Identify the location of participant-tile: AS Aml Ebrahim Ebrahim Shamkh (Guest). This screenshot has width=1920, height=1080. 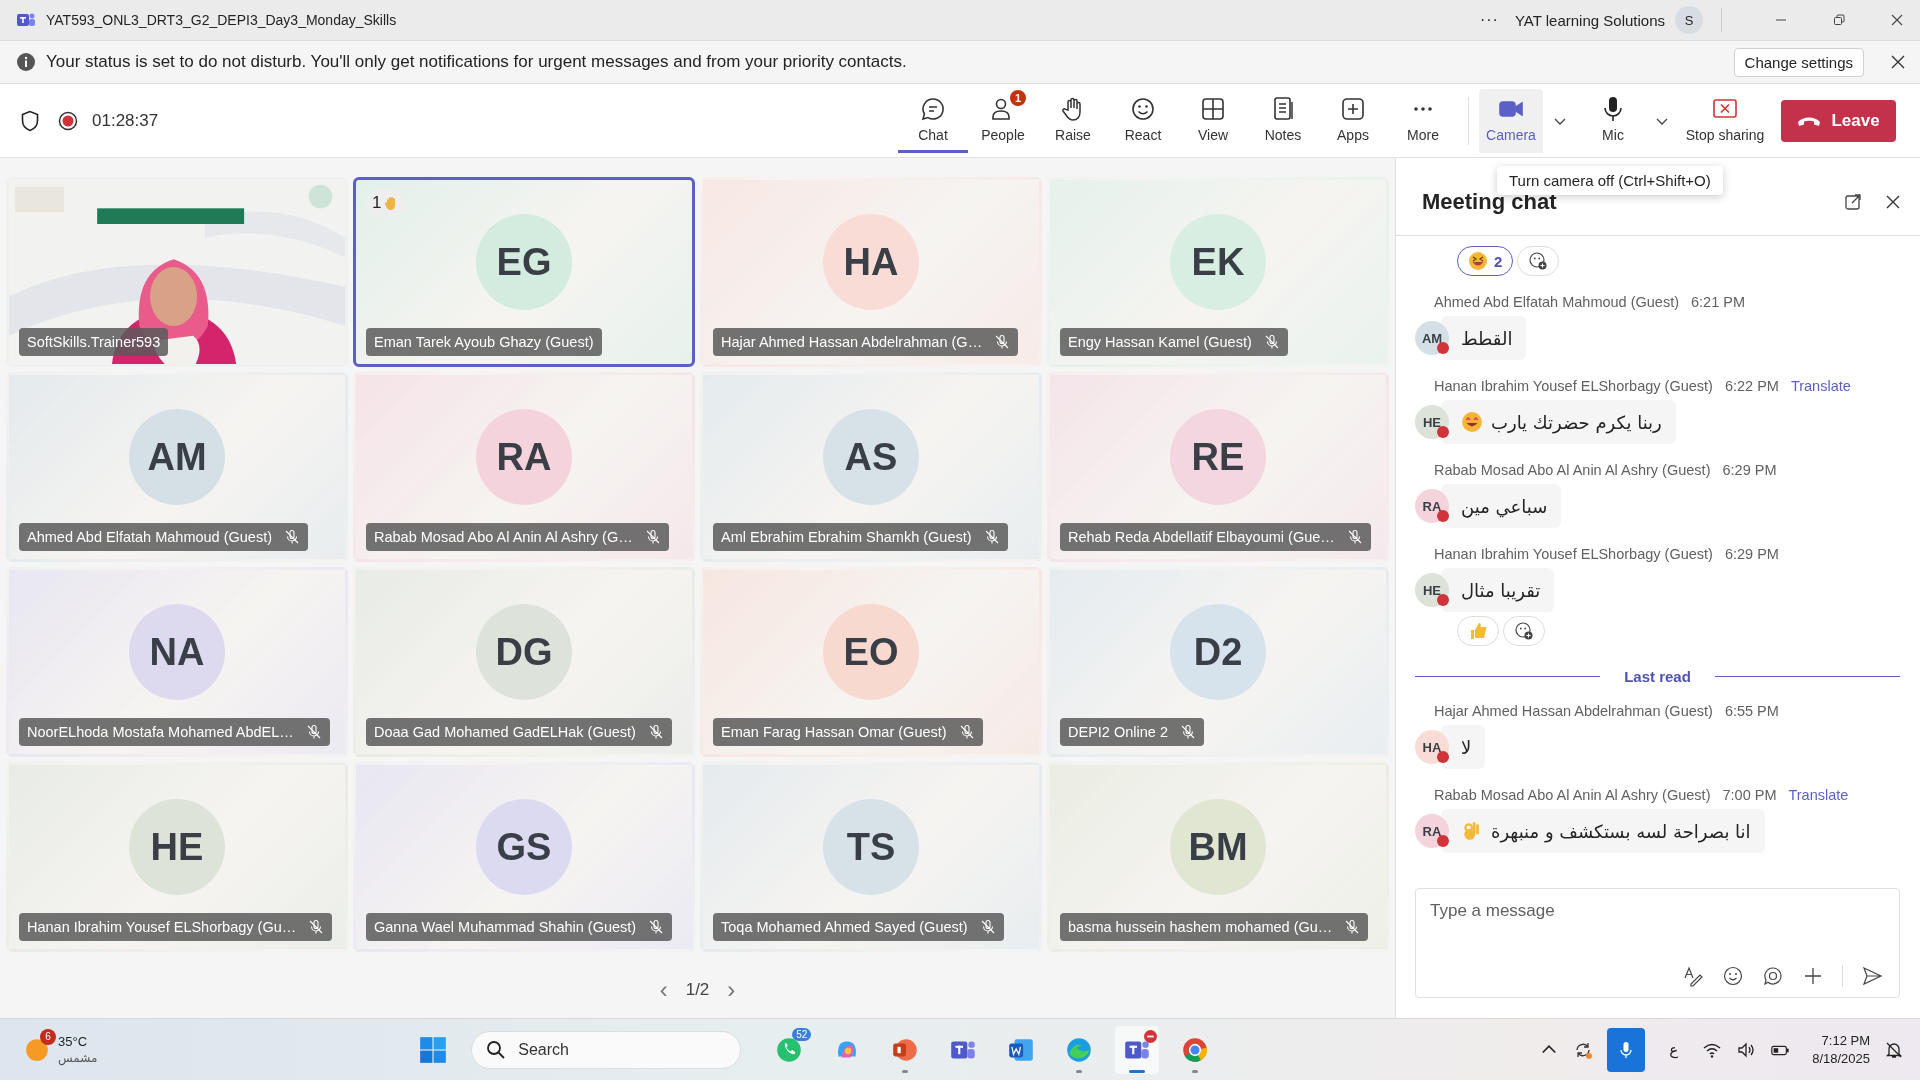
(871, 467).